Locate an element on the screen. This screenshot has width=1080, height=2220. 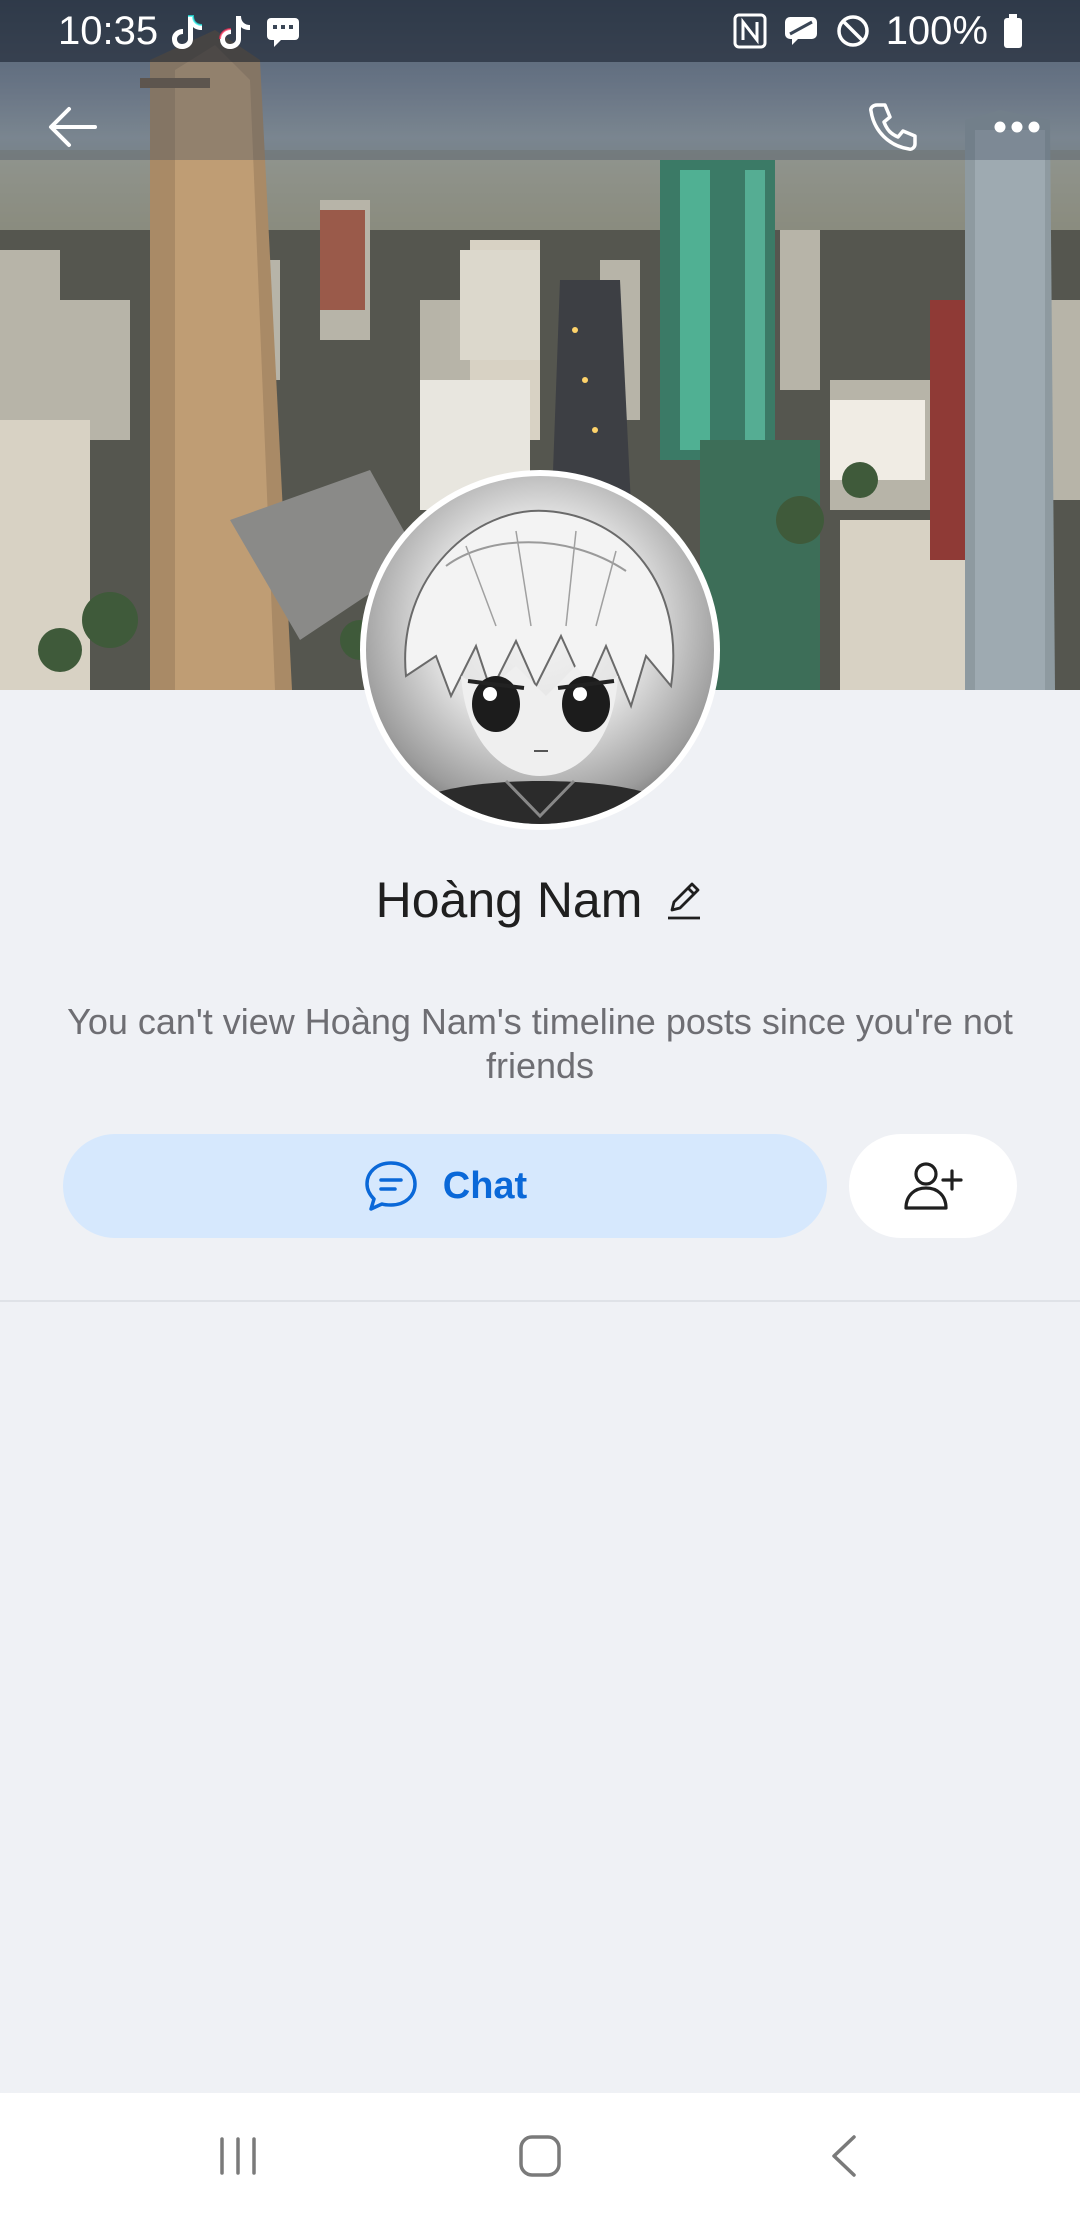
battery-icon is located at coordinates (1013, 31).